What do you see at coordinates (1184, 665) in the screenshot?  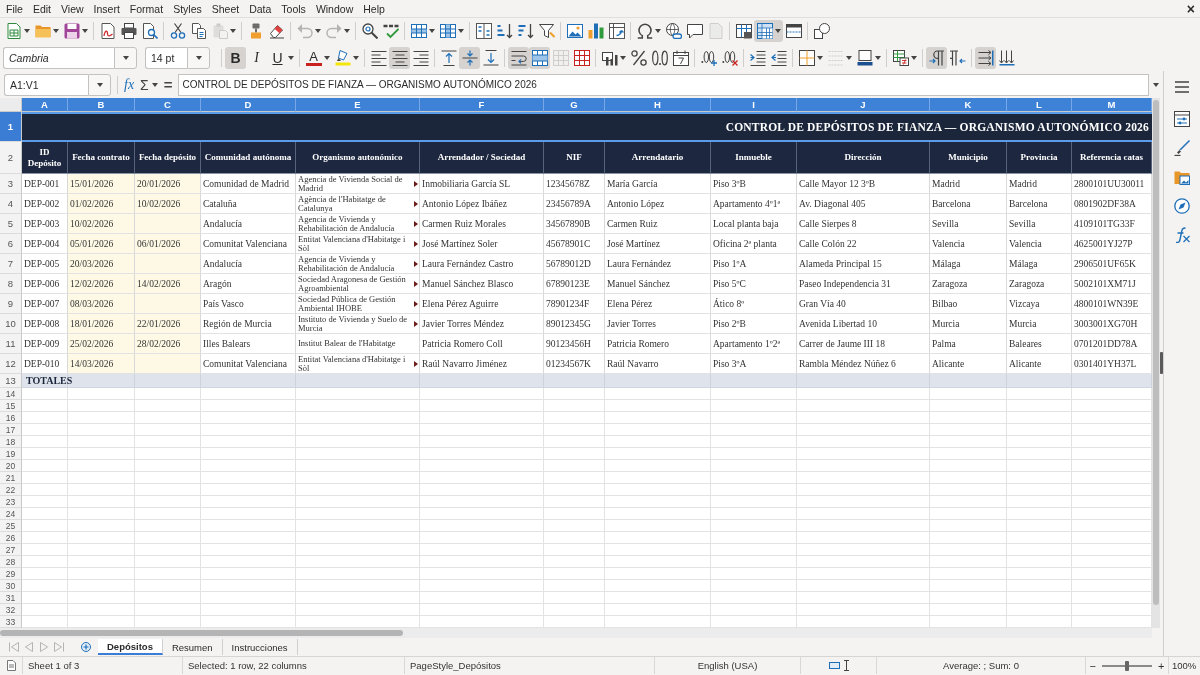 I see `zoom-percent: 100%` at bounding box center [1184, 665].